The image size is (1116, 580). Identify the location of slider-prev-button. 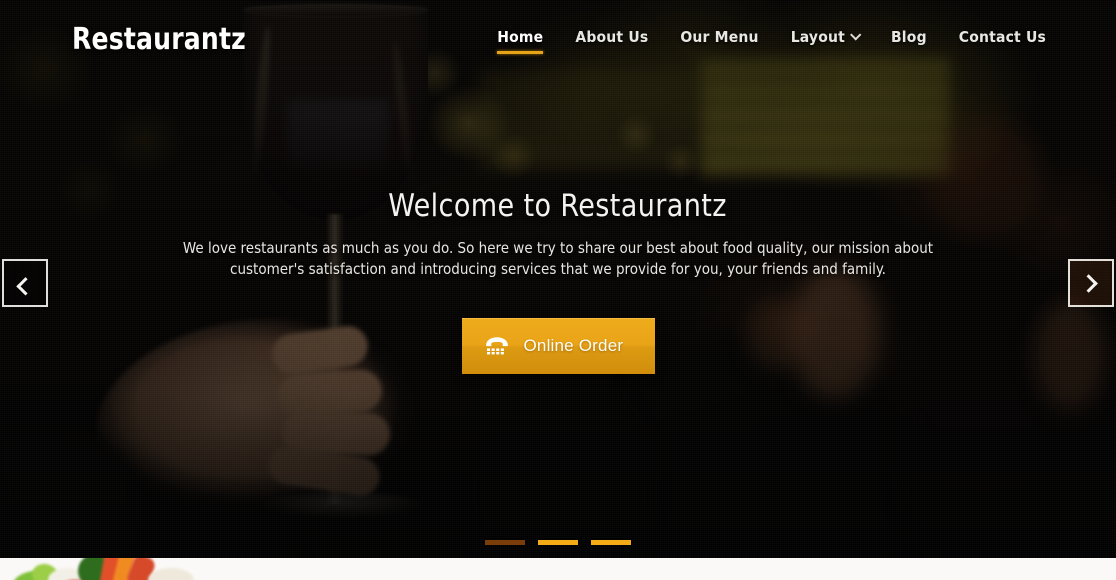
(25, 283).